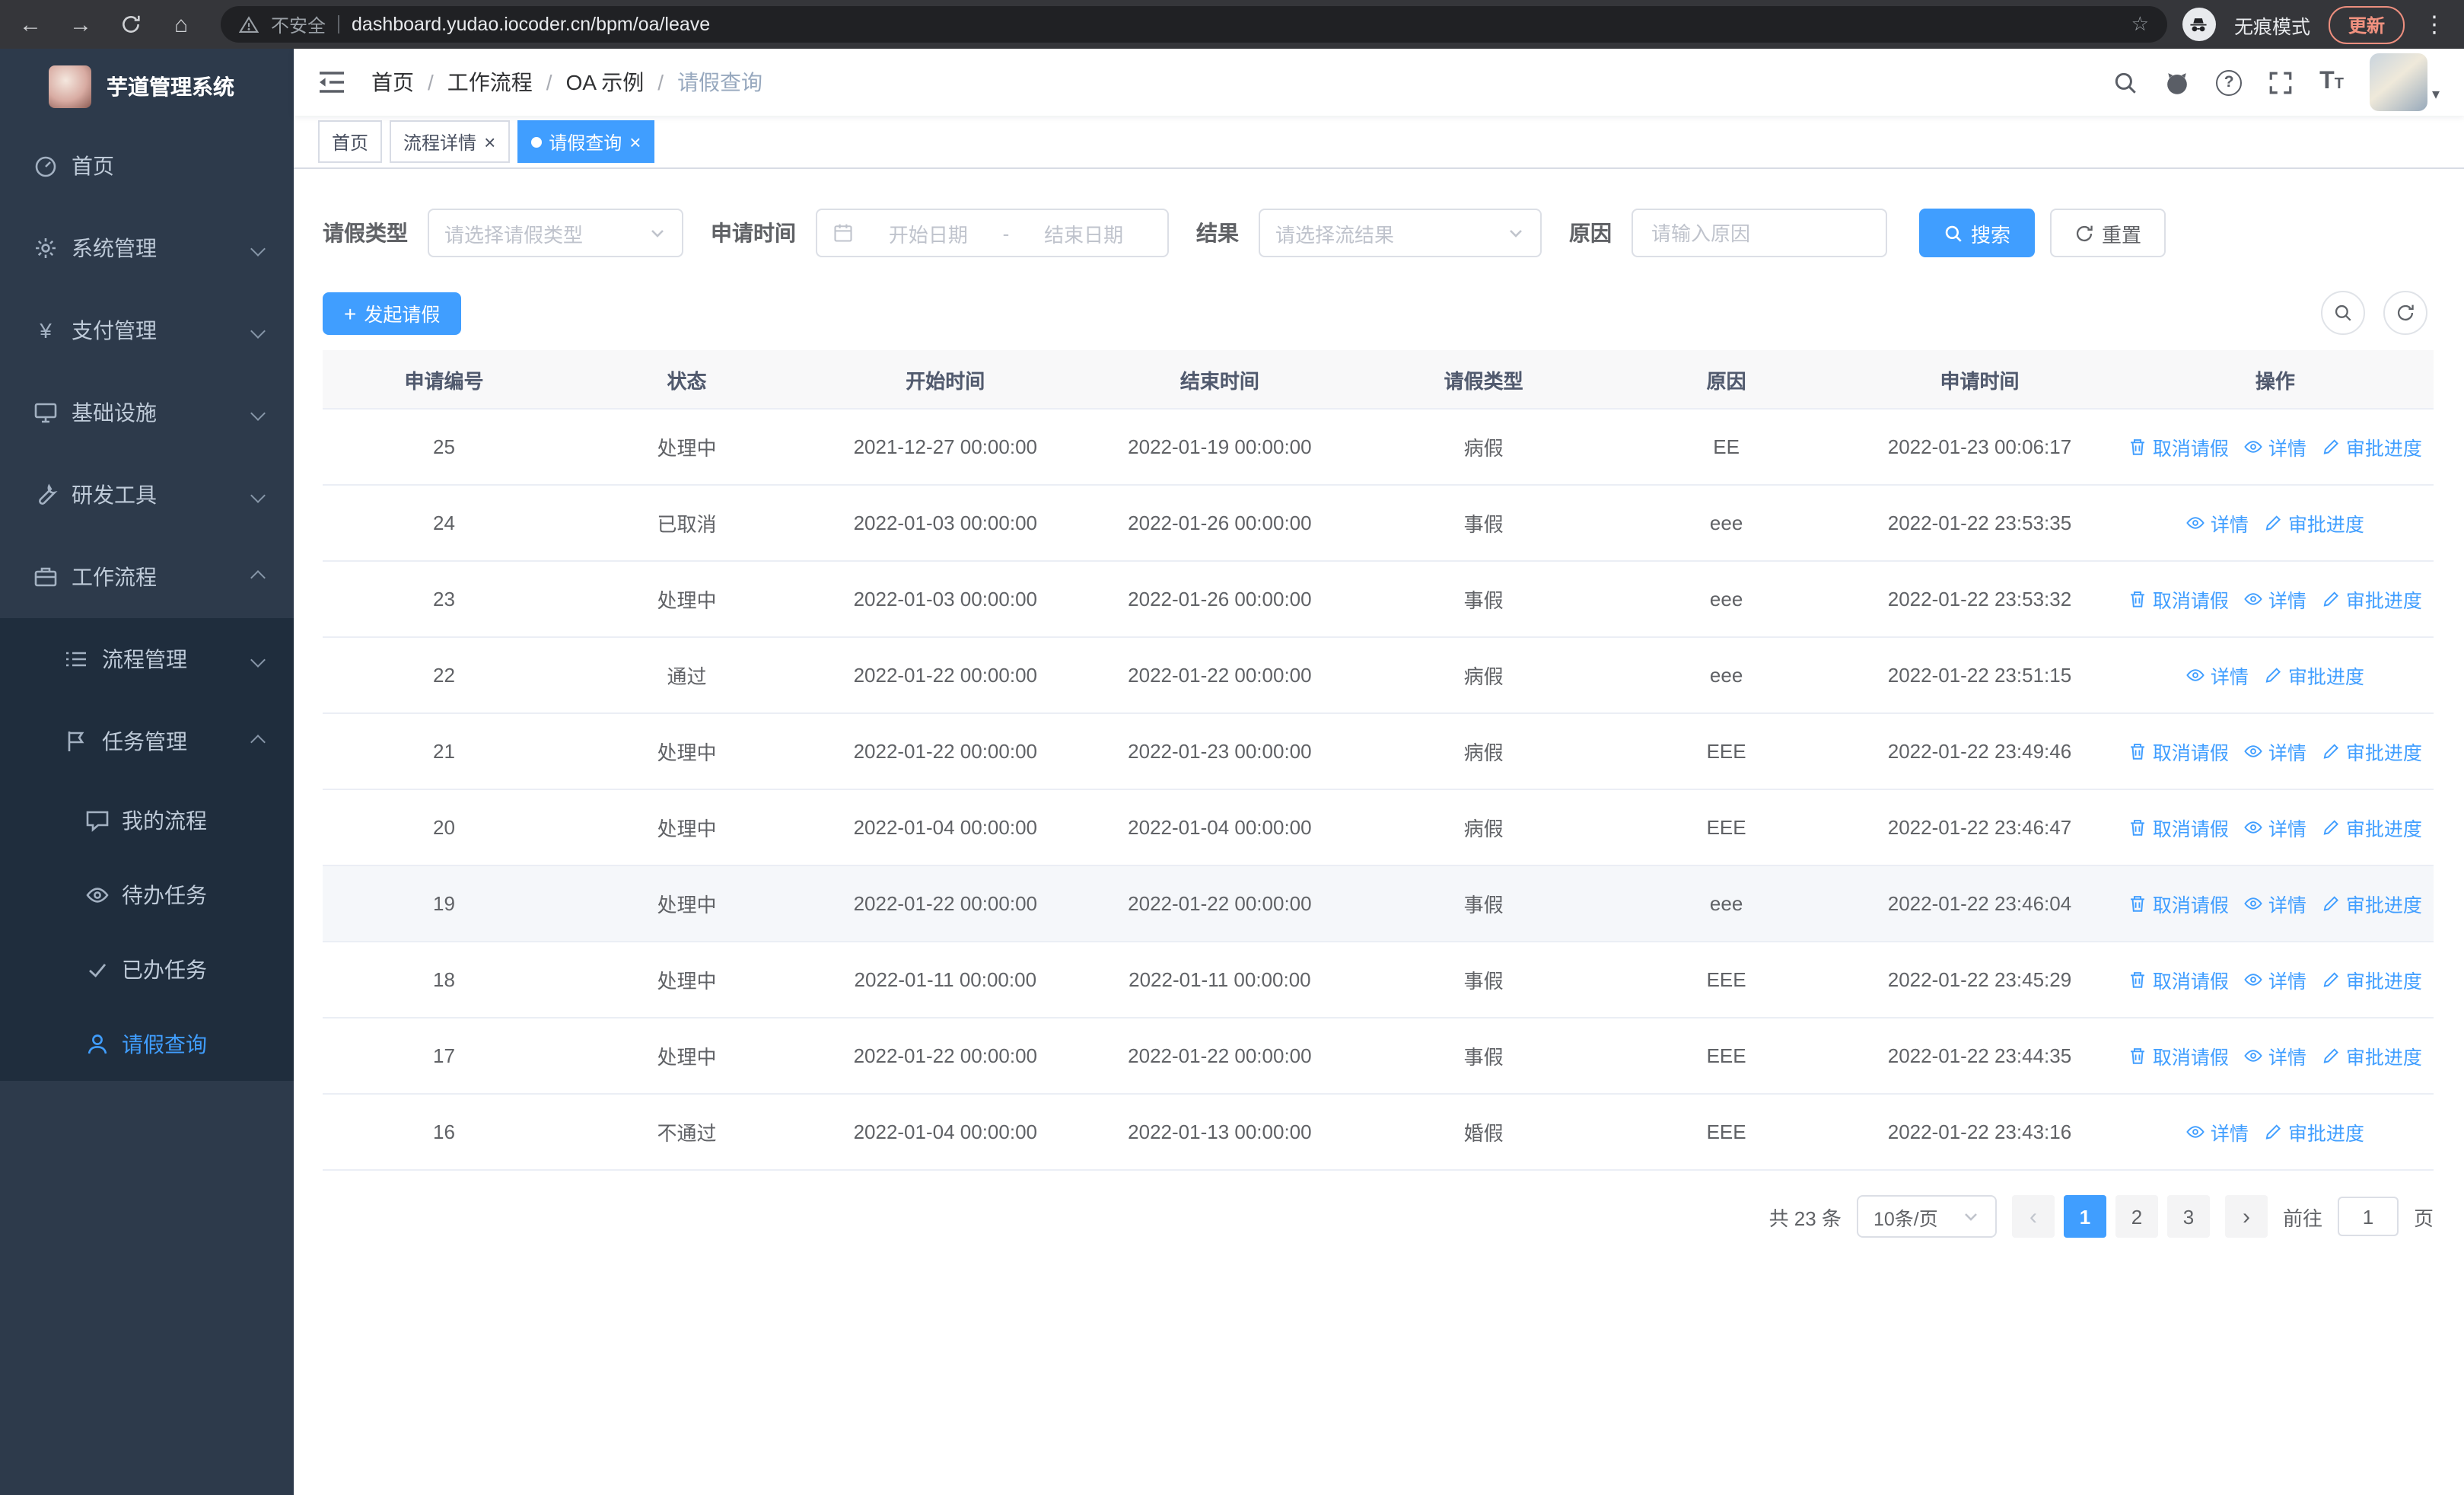 This screenshot has width=2464, height=1495. What do you see at coordinates (440, 142) in the screenshot?
I see `tab-label: 流程详情` at bounding box center [440, 142].